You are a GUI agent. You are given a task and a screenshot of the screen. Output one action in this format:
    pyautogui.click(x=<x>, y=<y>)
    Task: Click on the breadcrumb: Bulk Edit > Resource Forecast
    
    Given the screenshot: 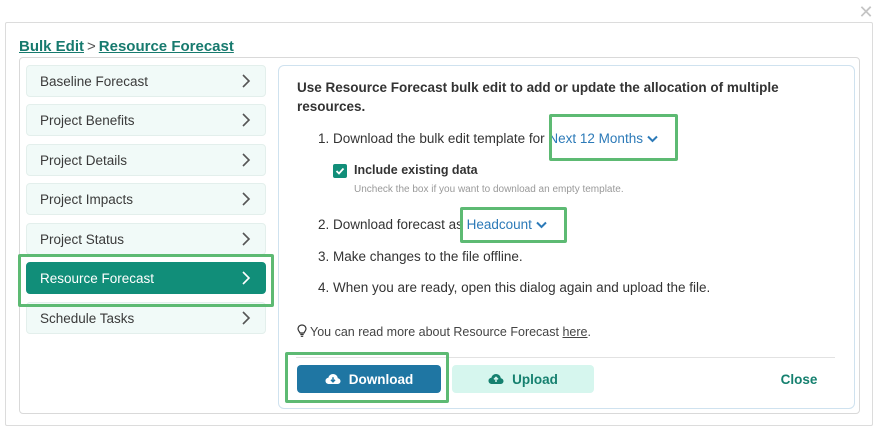 What is the action you would take?
    pyautogui.click(x=126, y=46)
    